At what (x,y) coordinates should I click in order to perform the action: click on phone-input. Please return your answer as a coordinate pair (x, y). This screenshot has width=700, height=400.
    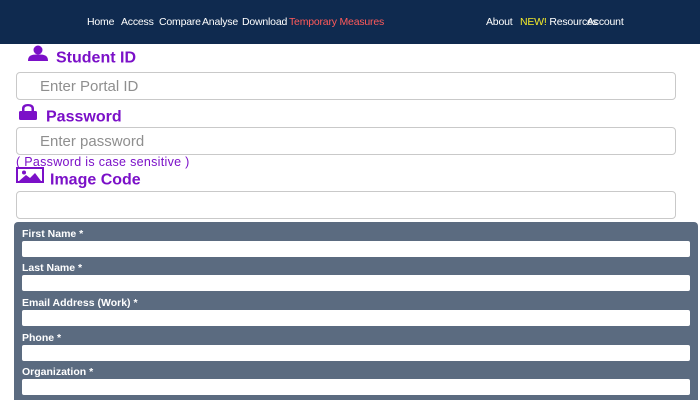
    Looking at the image, I should click on (356, 353).